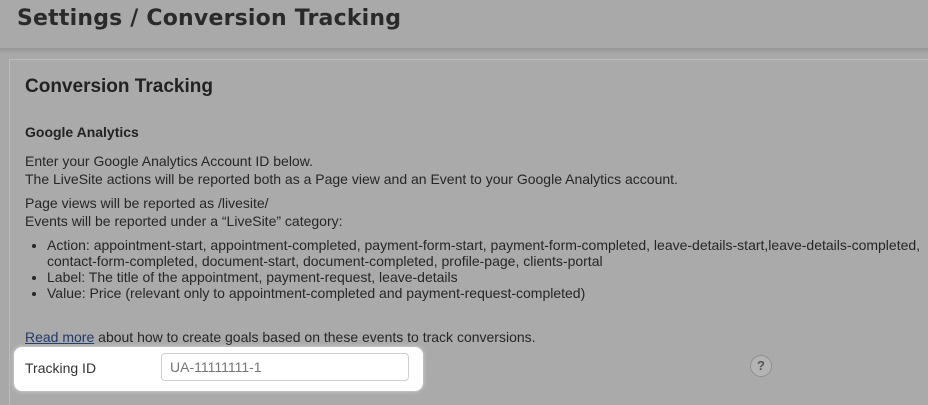 The width and height of the screenshot is (928, 405). What do you see at coordinates (61, 368) in the screenshot?
I see `tracking-id-label: Tracking ID` at bounding box center [61, 368].